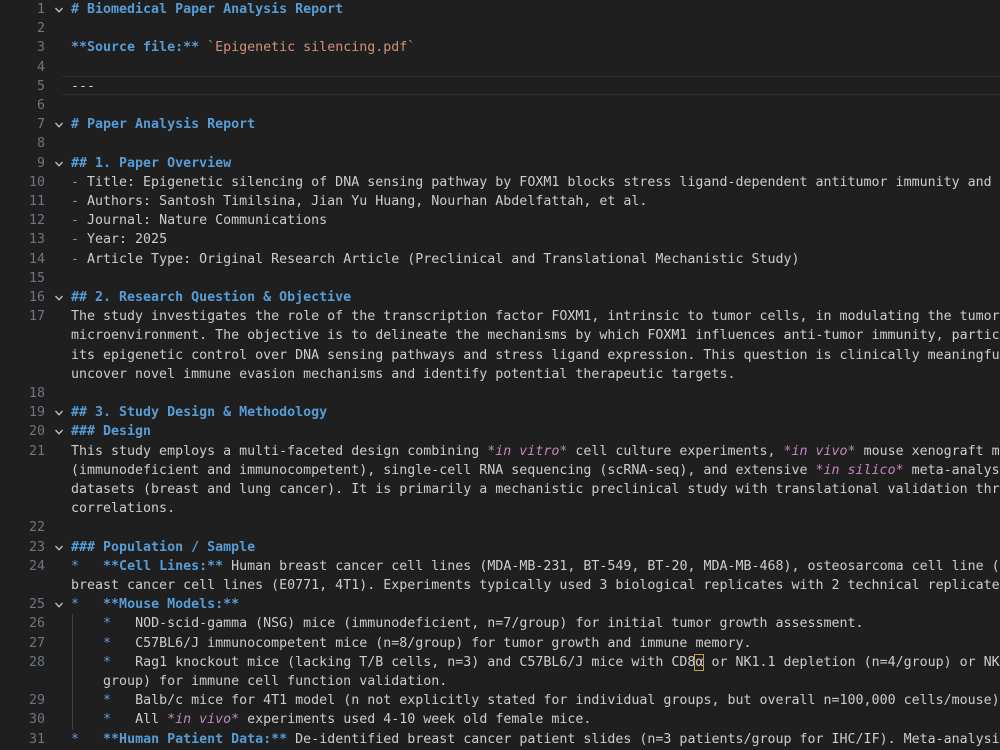  I want to click on editor-line: 7 # Paper Analysis Report, so click(500, 124).